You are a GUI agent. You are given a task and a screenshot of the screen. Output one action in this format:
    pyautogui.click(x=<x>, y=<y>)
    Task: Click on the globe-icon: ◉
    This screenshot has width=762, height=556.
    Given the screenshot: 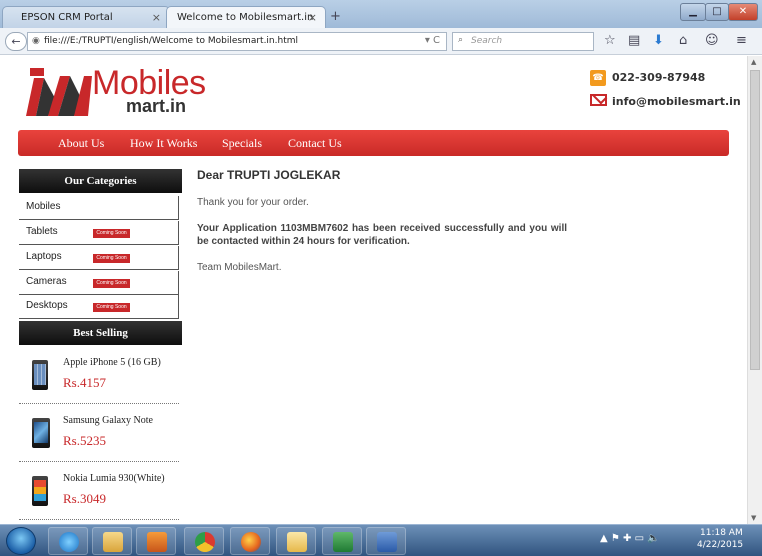 What is the action you would take?
    pyautogui.click(x=36, y=41)
    